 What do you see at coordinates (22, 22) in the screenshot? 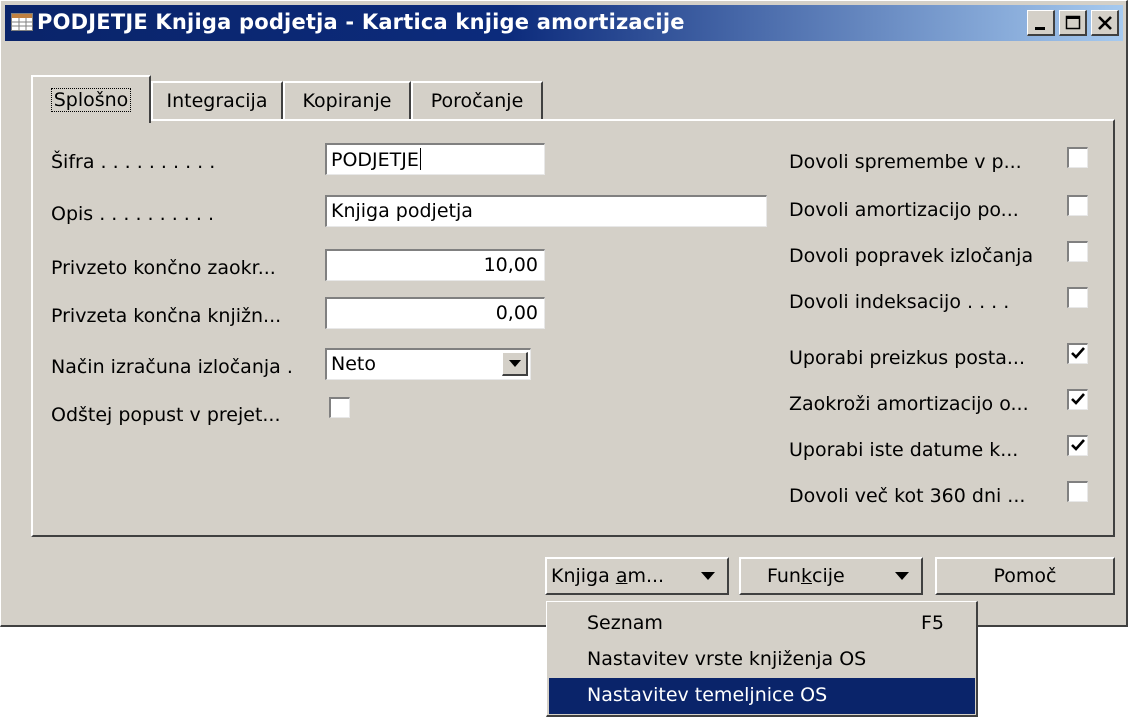
I see `form-icon` at bounding box center [22, 22].